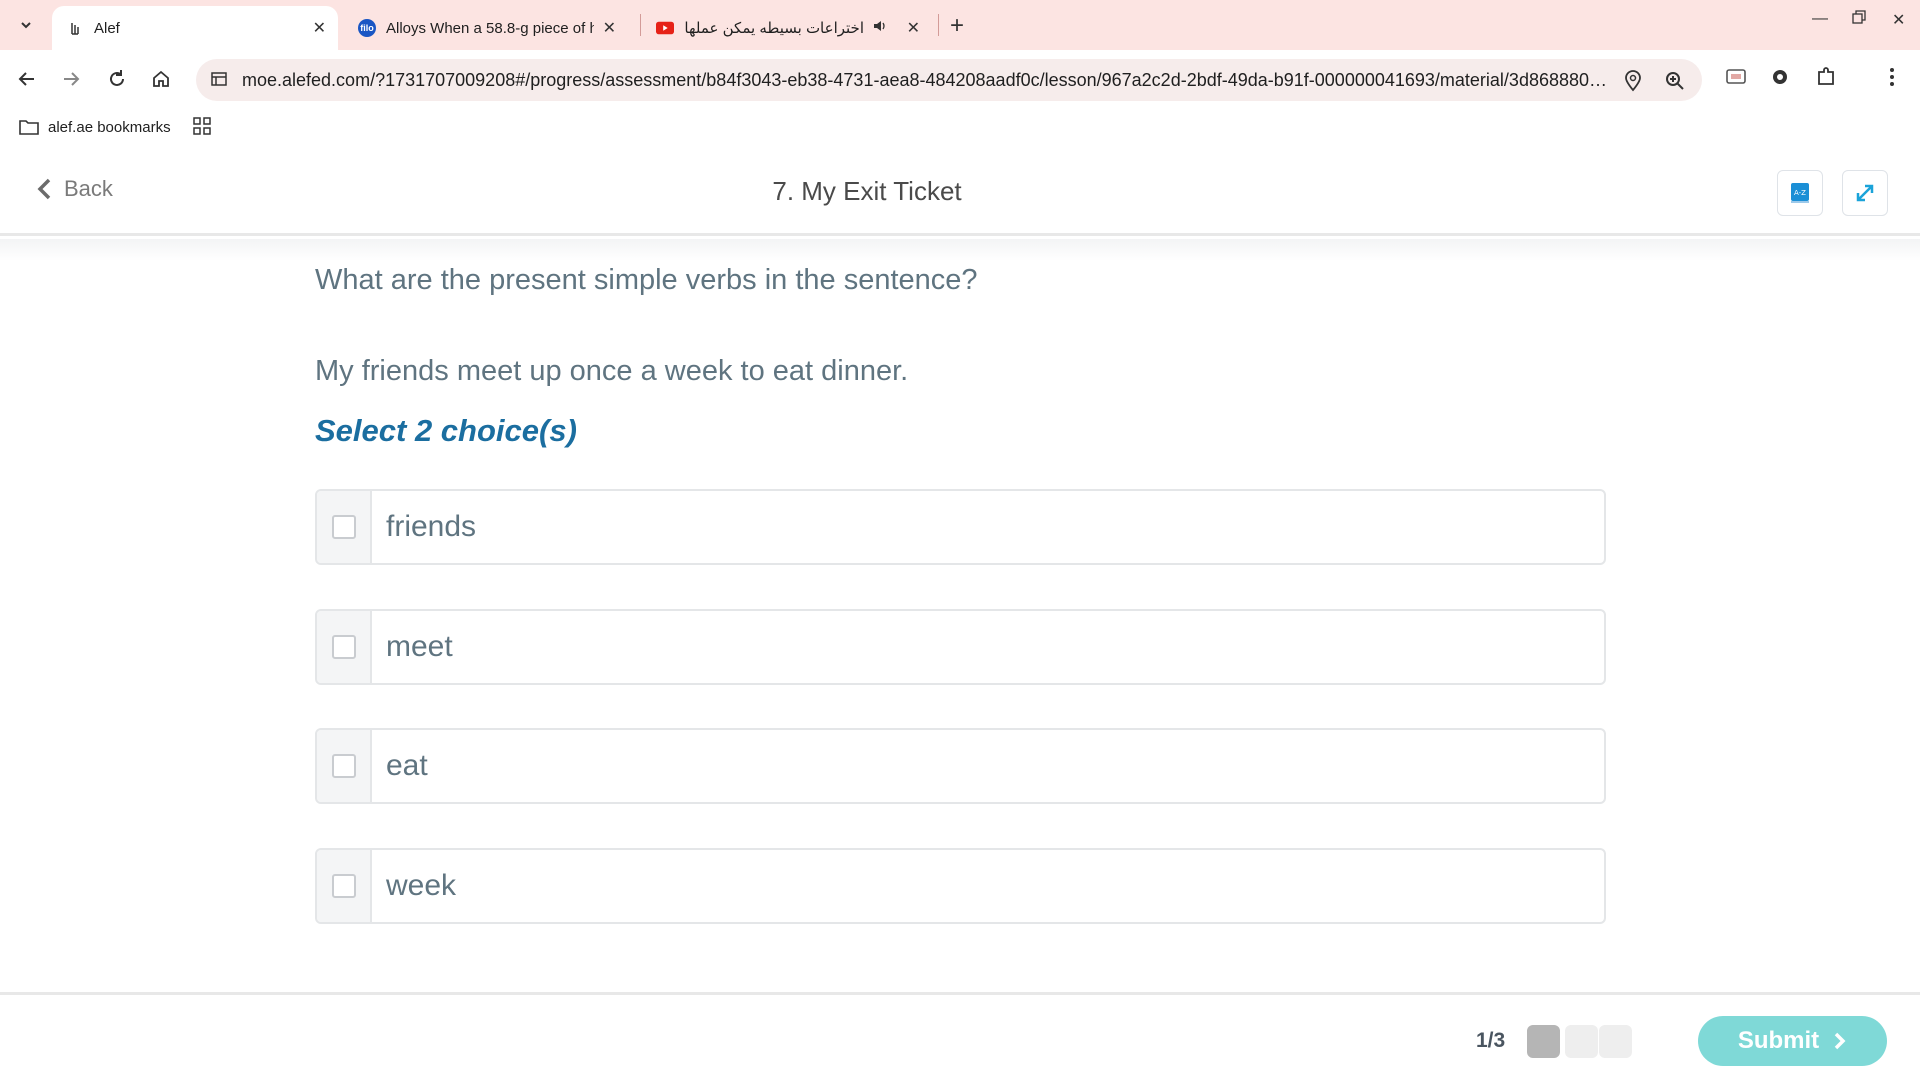 The width and height of the screenshot is (1920, 1080). What do you see at coordinates (109, 127) in the screenshot?
I see `bookmark-label: alef.ae bookmarks` at bounding box center [109, 127].